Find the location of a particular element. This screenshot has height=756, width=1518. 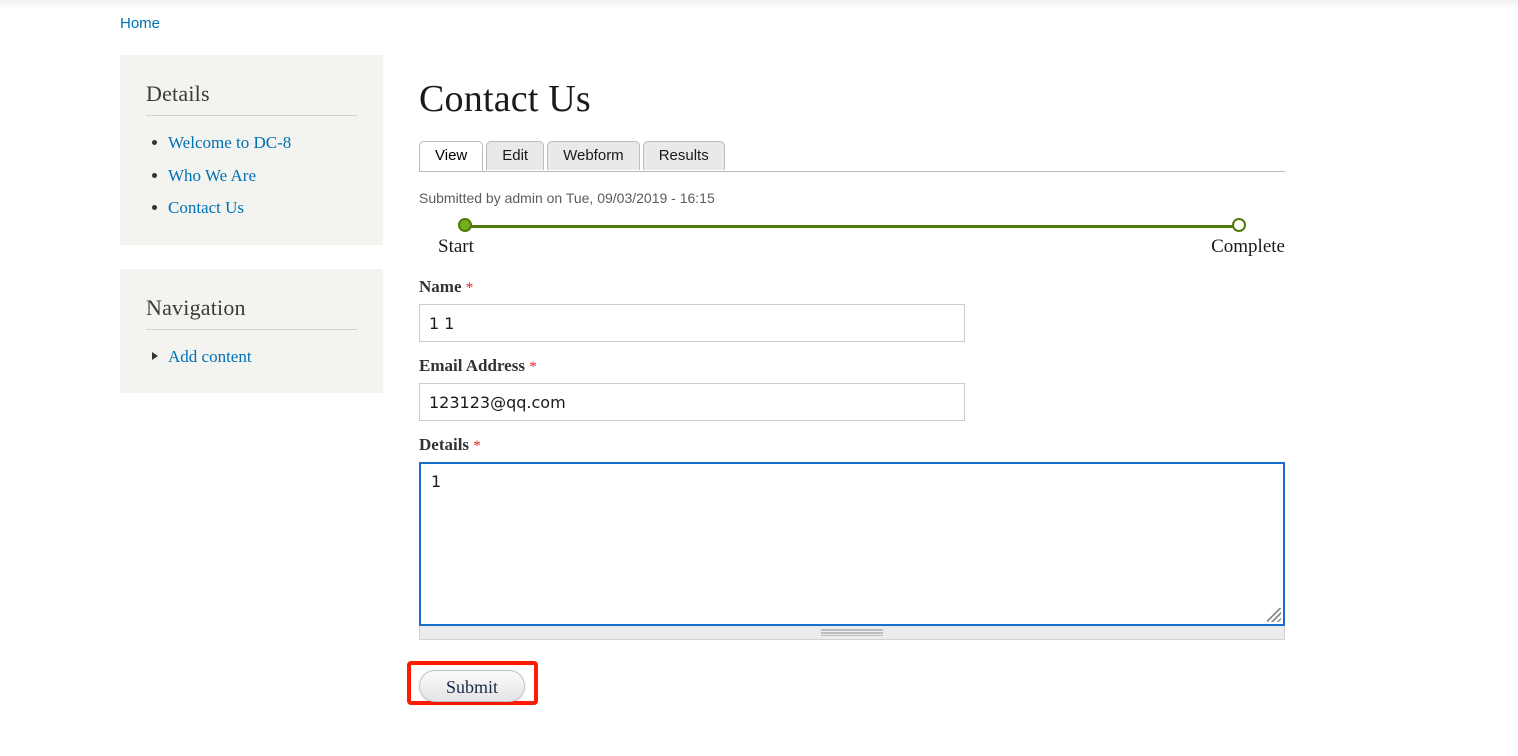

breadcrumb: Home is located at coordinates (140, 23).